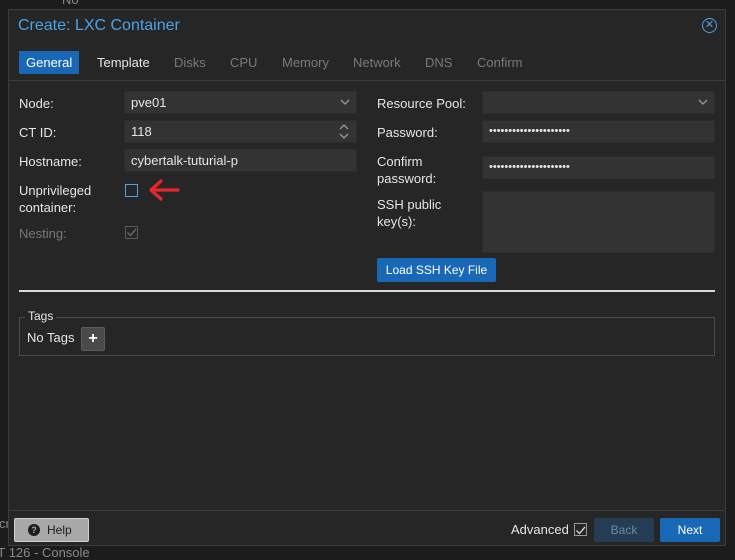 The image size is (735, 560). Describe the element at coordinates (367, 528) in the screenshot. I see `dialog-footer: ? Help Advanced Back Next` at that location.